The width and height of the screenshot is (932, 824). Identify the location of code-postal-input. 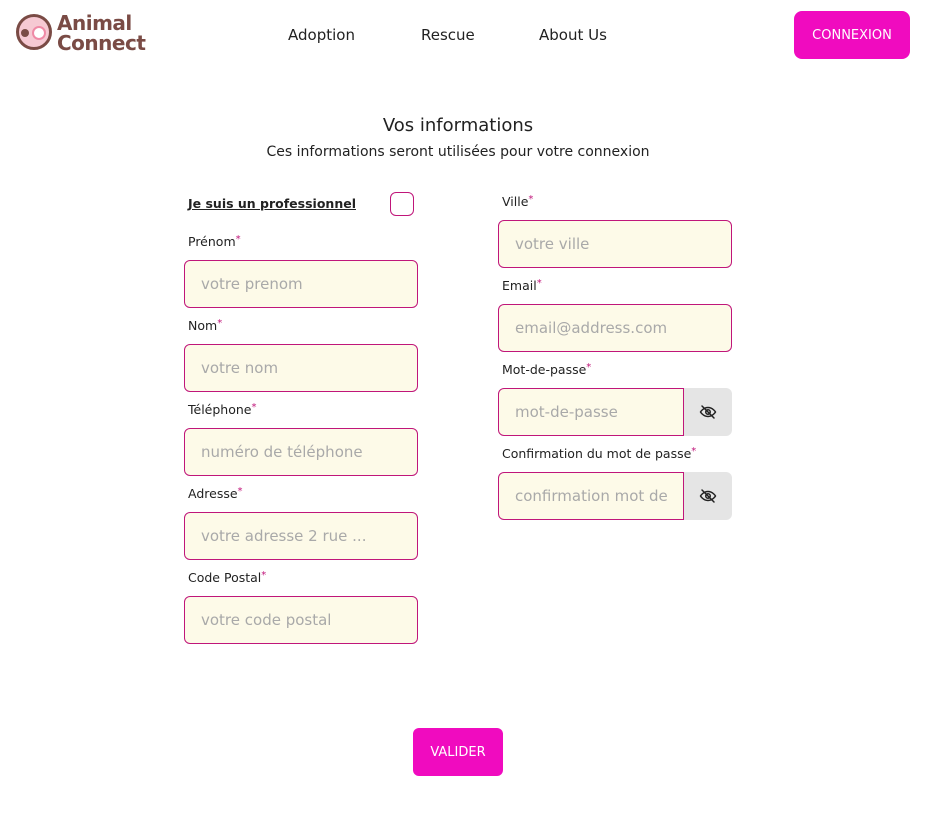
(301, 620).